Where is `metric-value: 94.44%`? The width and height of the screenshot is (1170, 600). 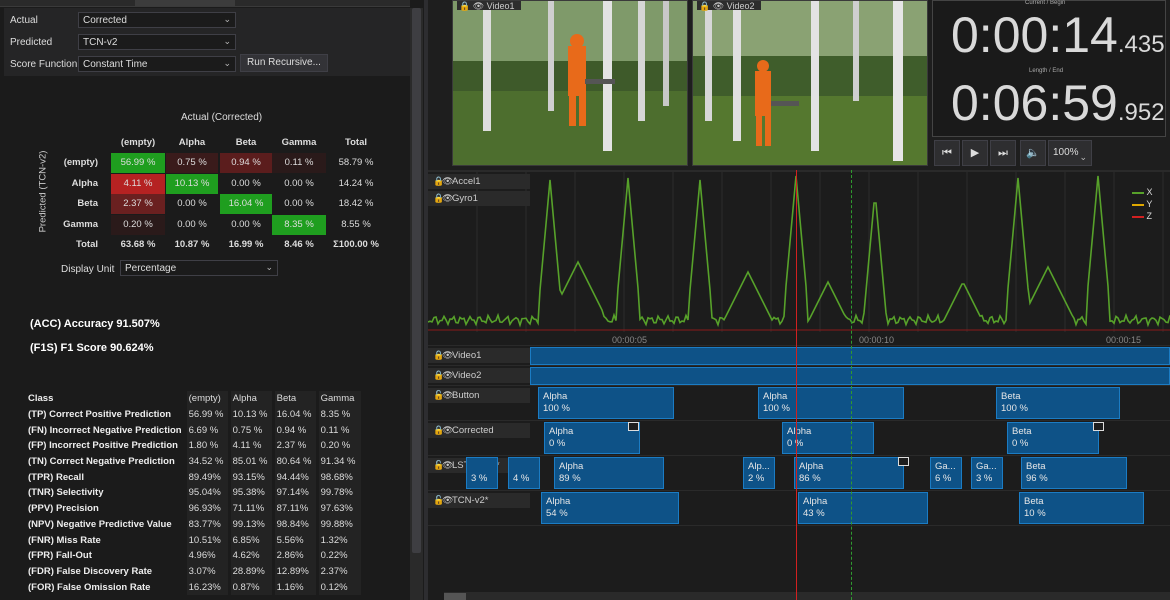
metric-value: 94.44% is located at coordinates (294, 477).